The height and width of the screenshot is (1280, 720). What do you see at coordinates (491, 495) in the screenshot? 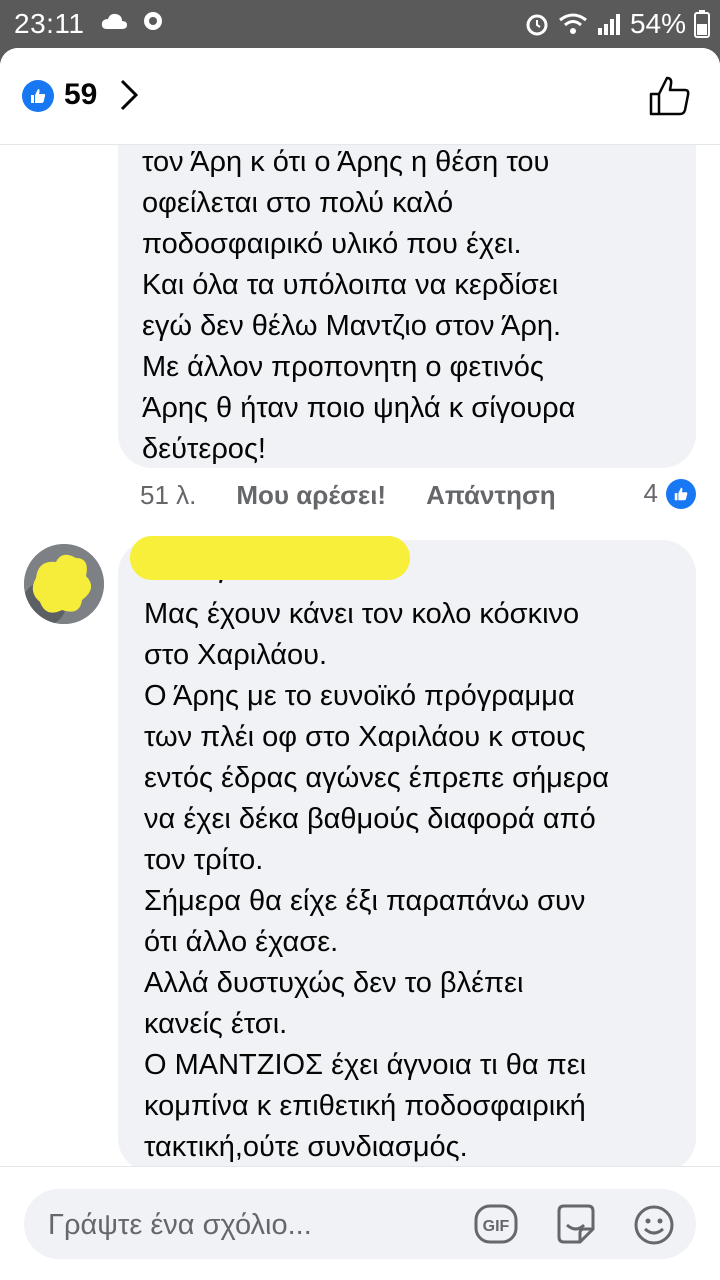
I see `reply-button: Απάντηση` at bounding box center [491, 495].